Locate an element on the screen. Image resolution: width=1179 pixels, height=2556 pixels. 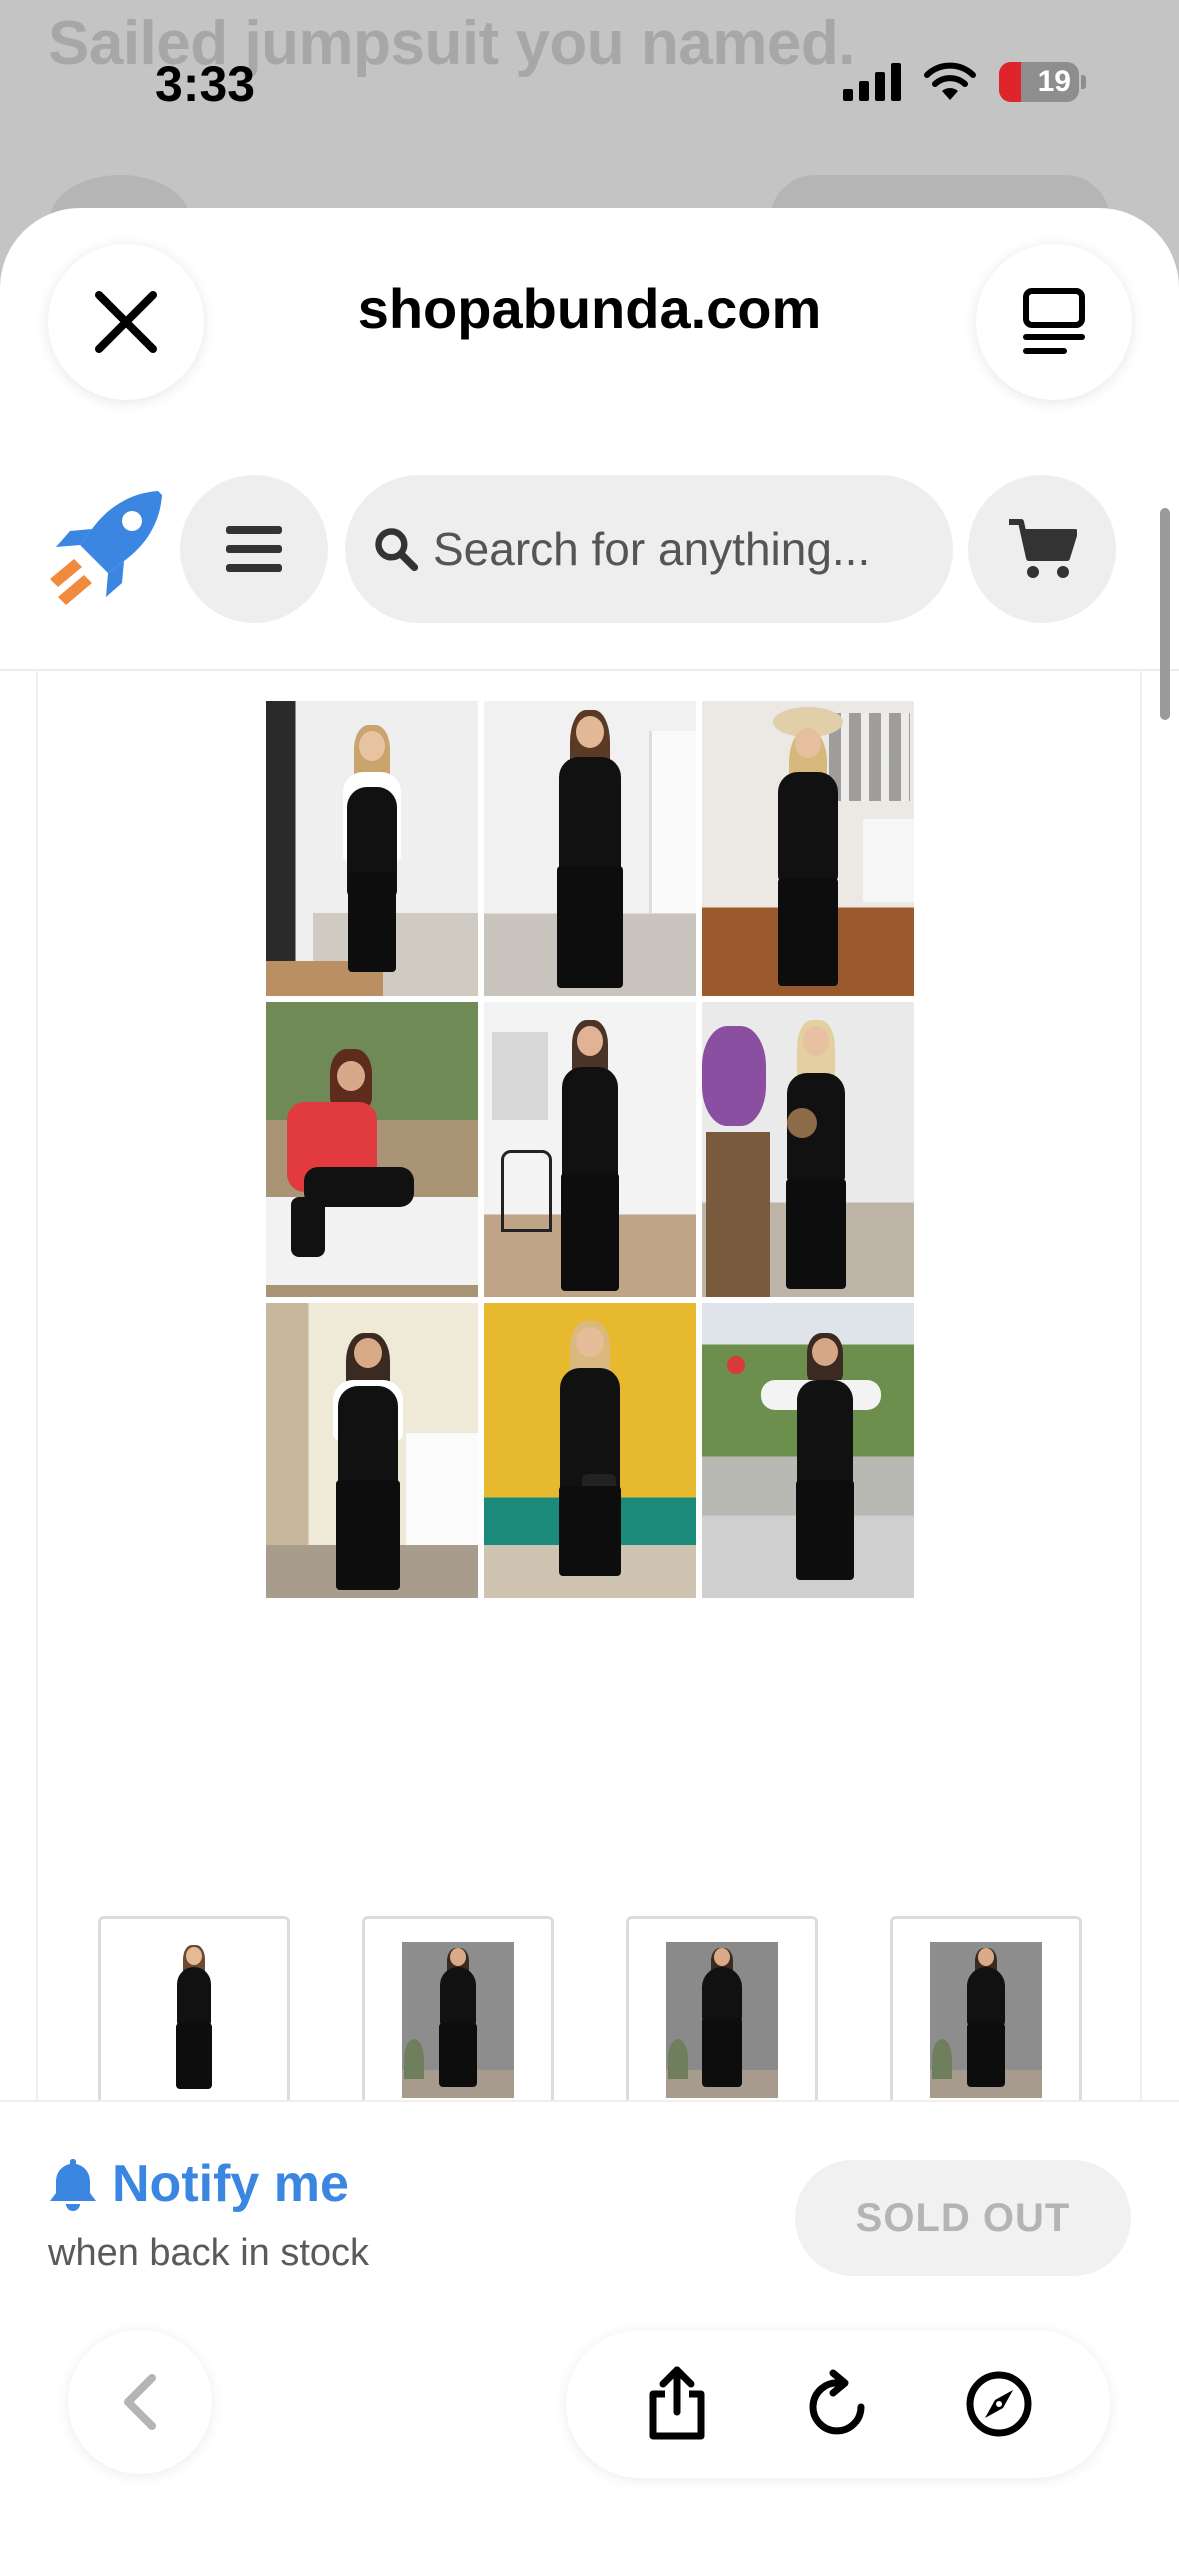
scroll-indicator is located at coordinates (1165, 614).